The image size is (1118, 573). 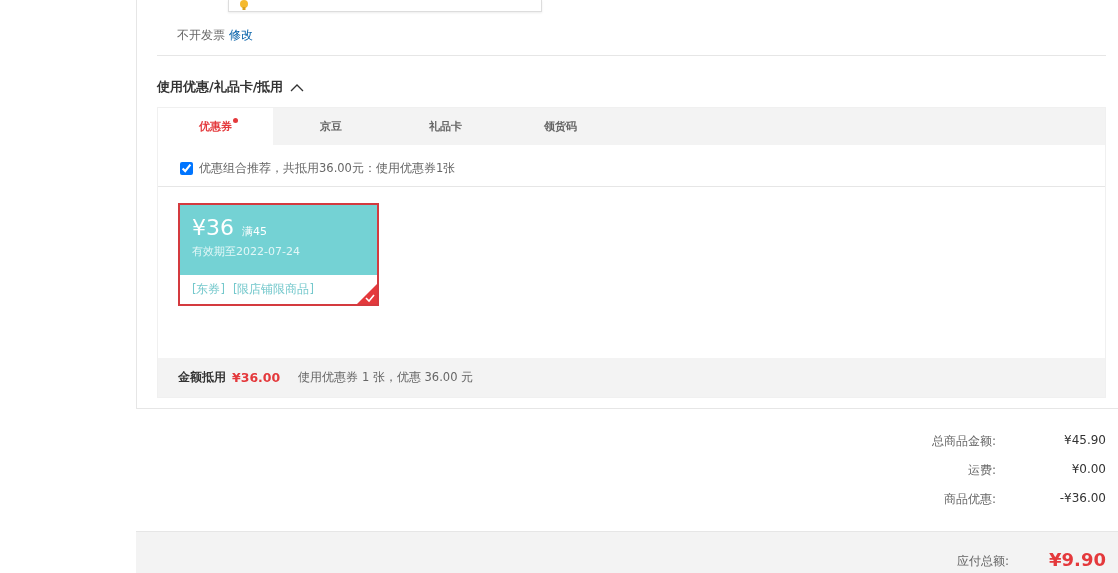 What do you see at coordinates (254, 231) in the screenshot?
I see `coupon-condition: 满45` at bounding box center [254, 231].